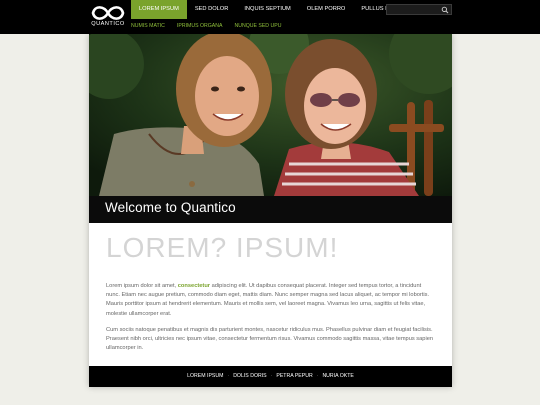 The width and height of the screenshot is (540, 405). What do you see at coordinates (257, 26) in the screenshot?
I see `subnav-item-nunque-sed-upu: NUNQUE SED UPU` at bounding box center [257, 26].